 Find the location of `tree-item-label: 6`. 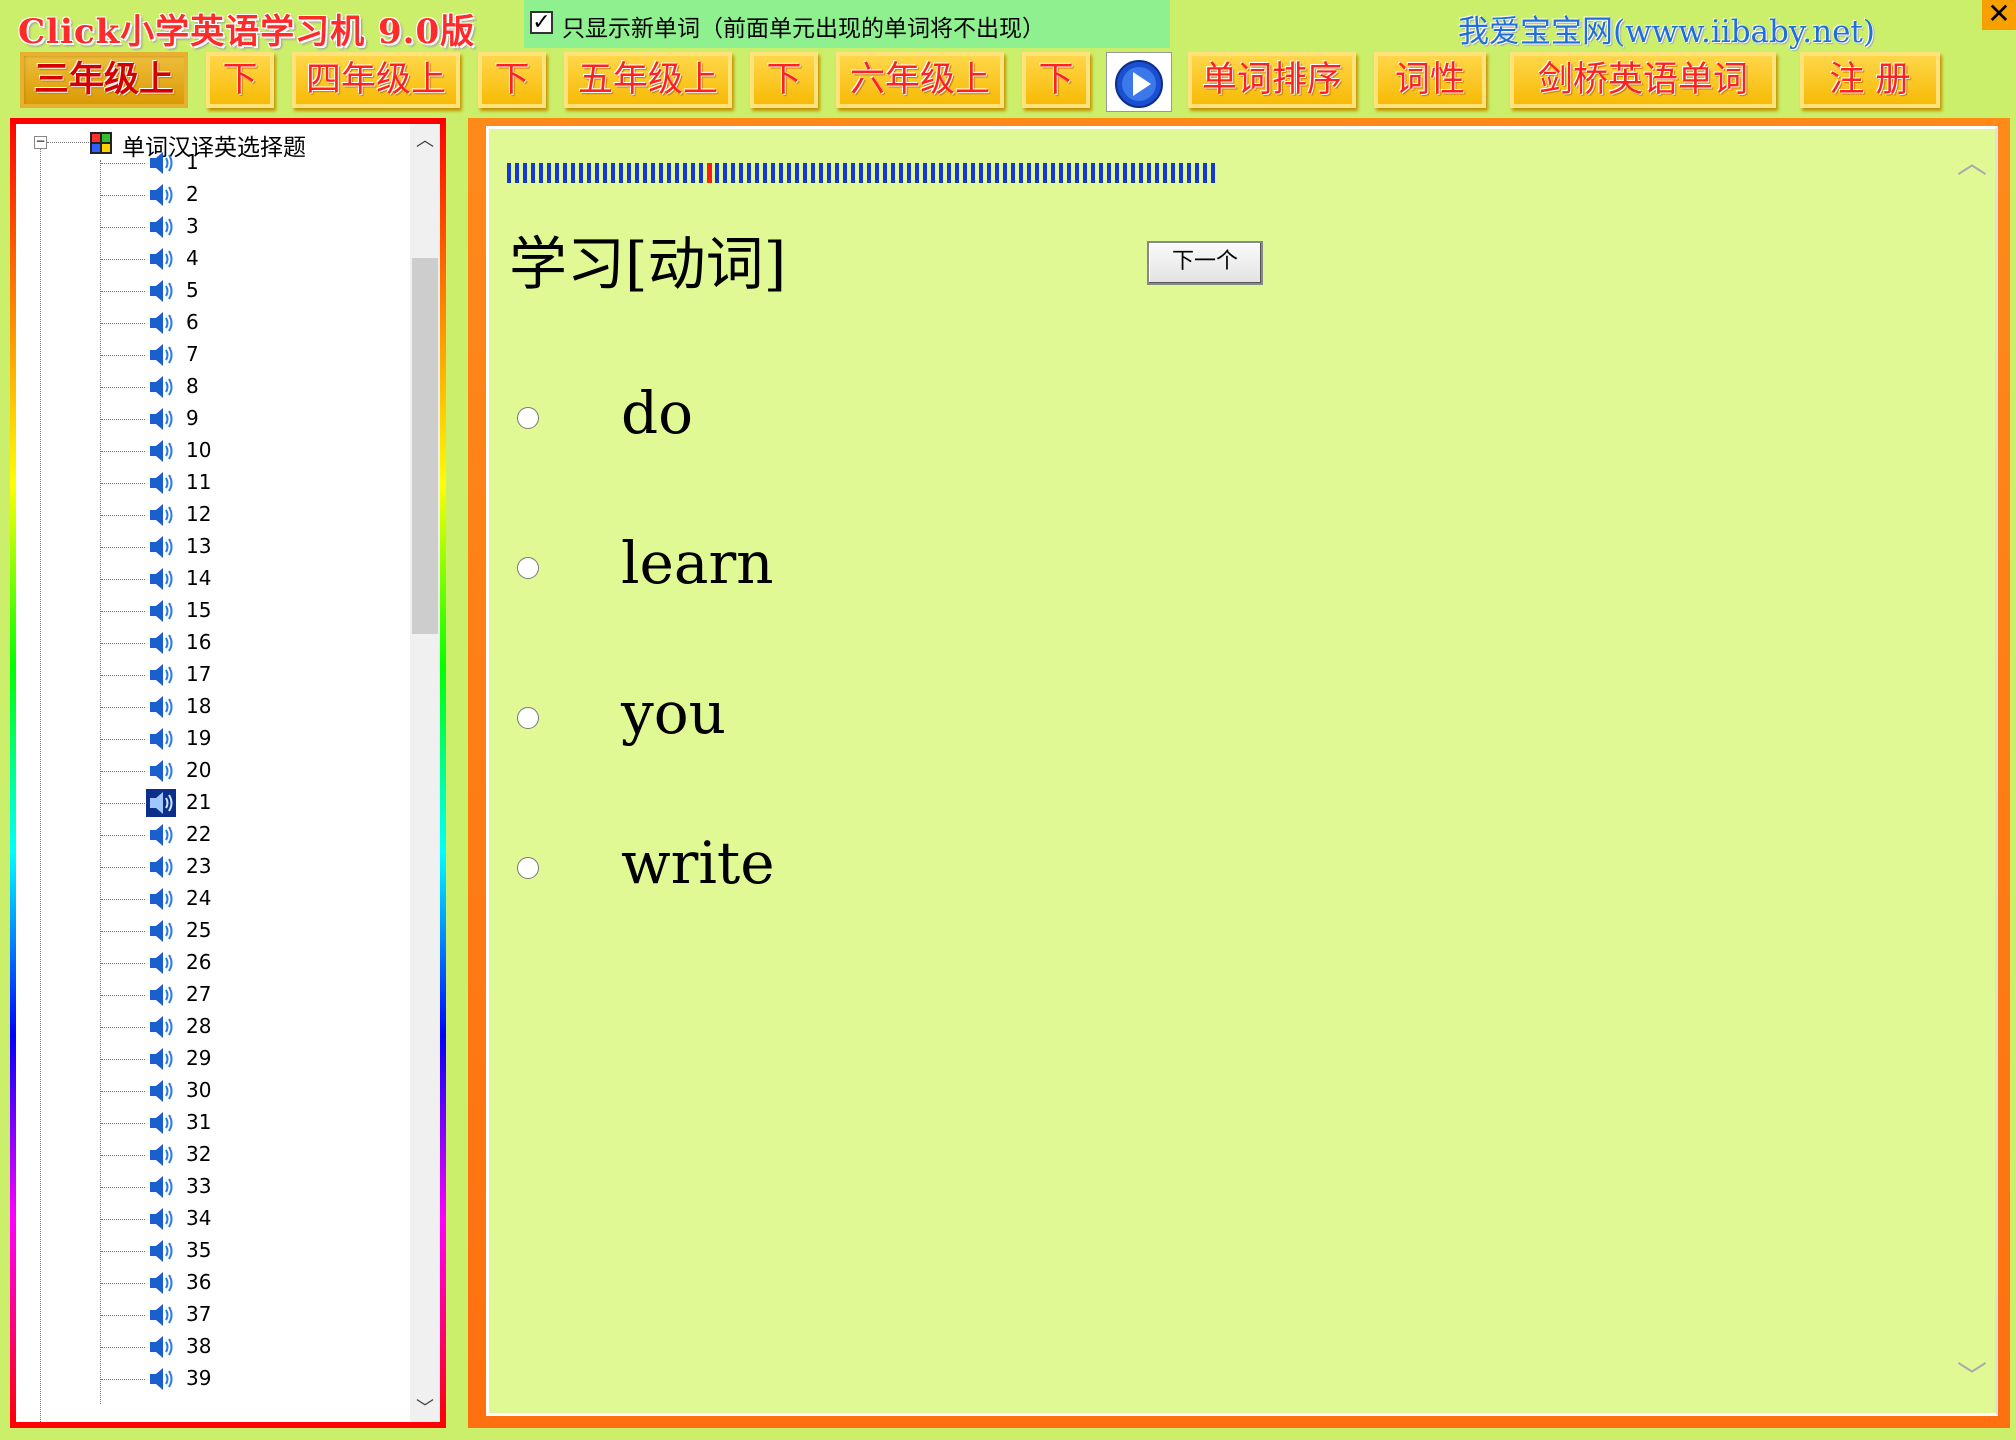

tree-item-label: 6 is located at coordinates (192, 322).